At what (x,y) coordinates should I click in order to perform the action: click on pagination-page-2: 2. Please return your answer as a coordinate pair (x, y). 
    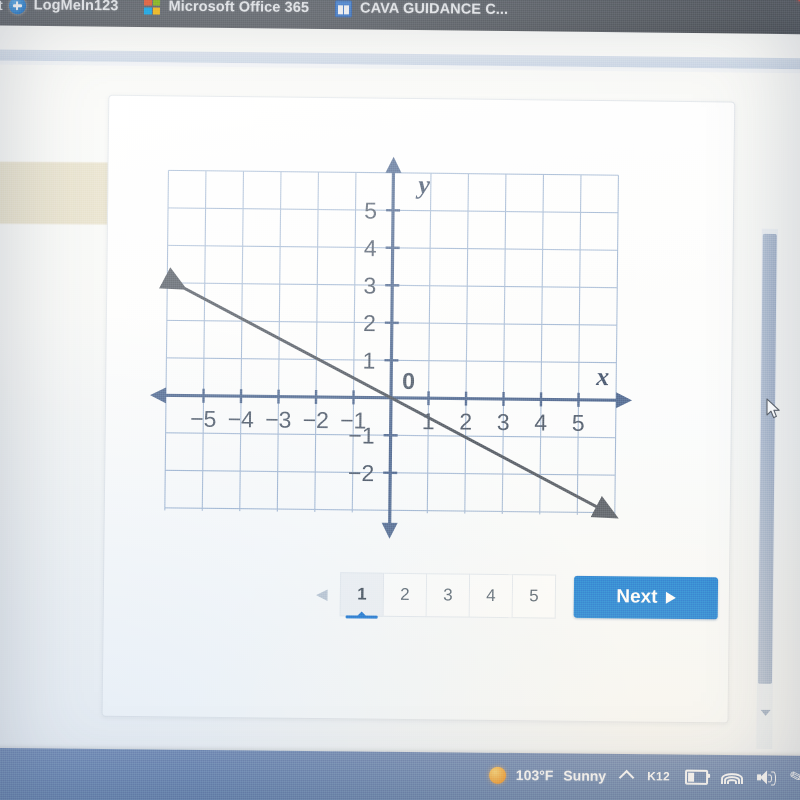
    Looking at the image, I should click on (405, 595).